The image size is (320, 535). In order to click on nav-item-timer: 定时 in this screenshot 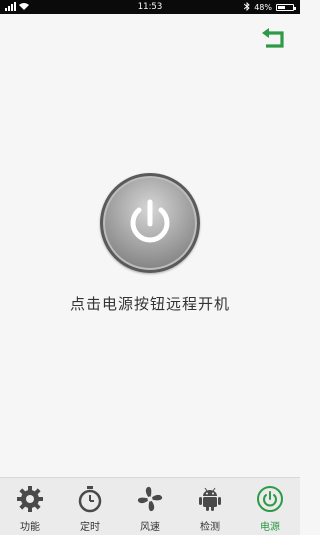, I will do `click(90, 506)`.